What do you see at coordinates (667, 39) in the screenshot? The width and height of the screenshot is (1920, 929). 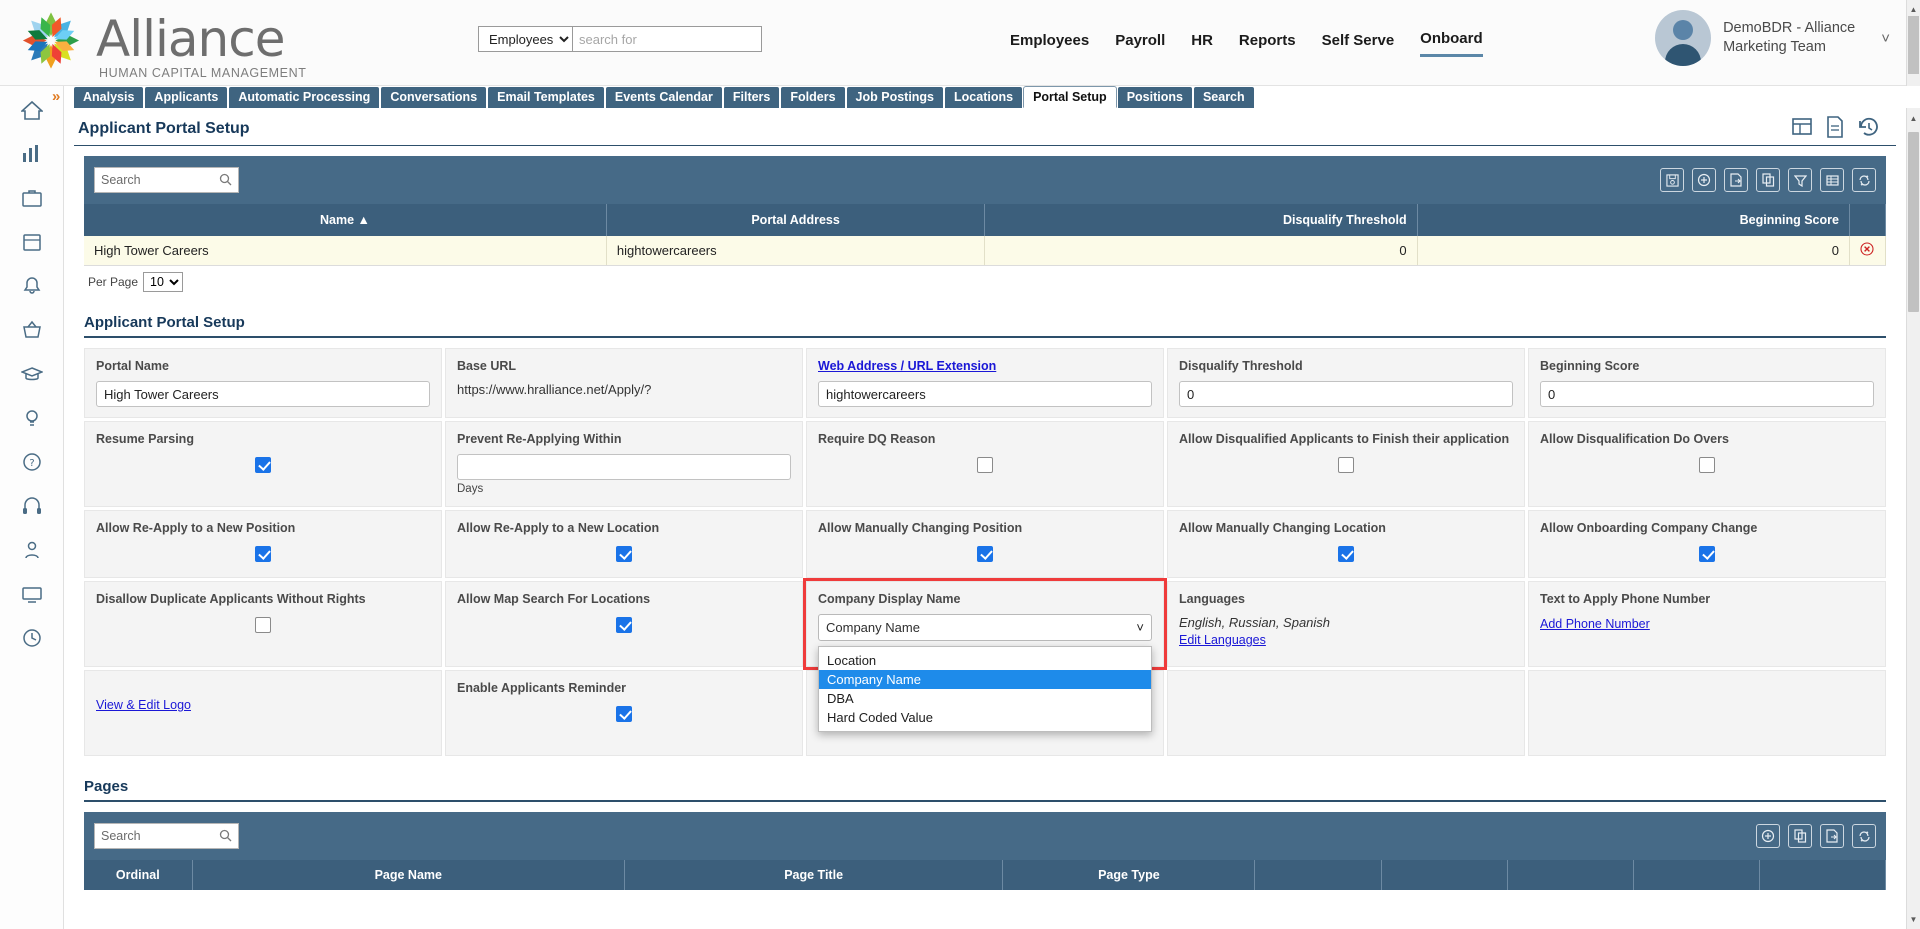 I see `global-search-input` at bounding box center [667, 39].